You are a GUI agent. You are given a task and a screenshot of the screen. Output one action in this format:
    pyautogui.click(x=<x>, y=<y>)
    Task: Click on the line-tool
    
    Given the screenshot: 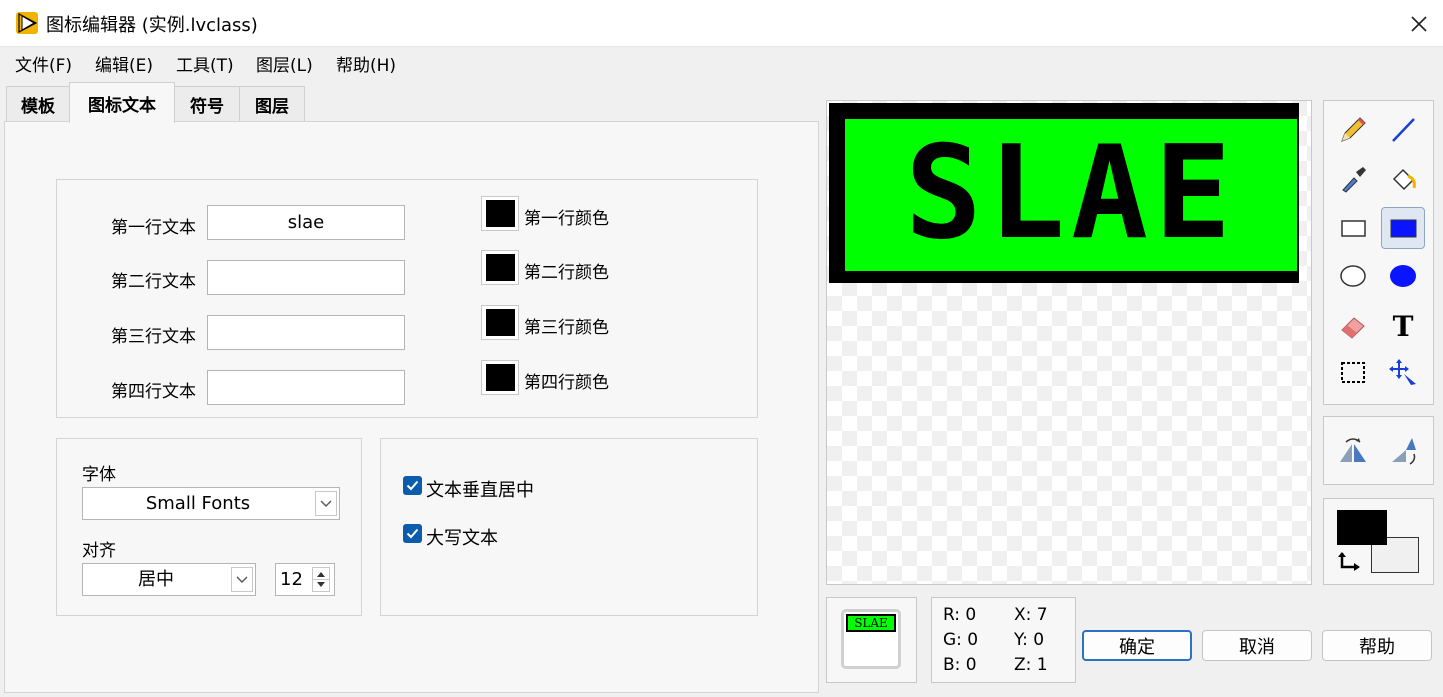 What is the action you would take?
    pyautogui.click(x=1403, y=130)
    